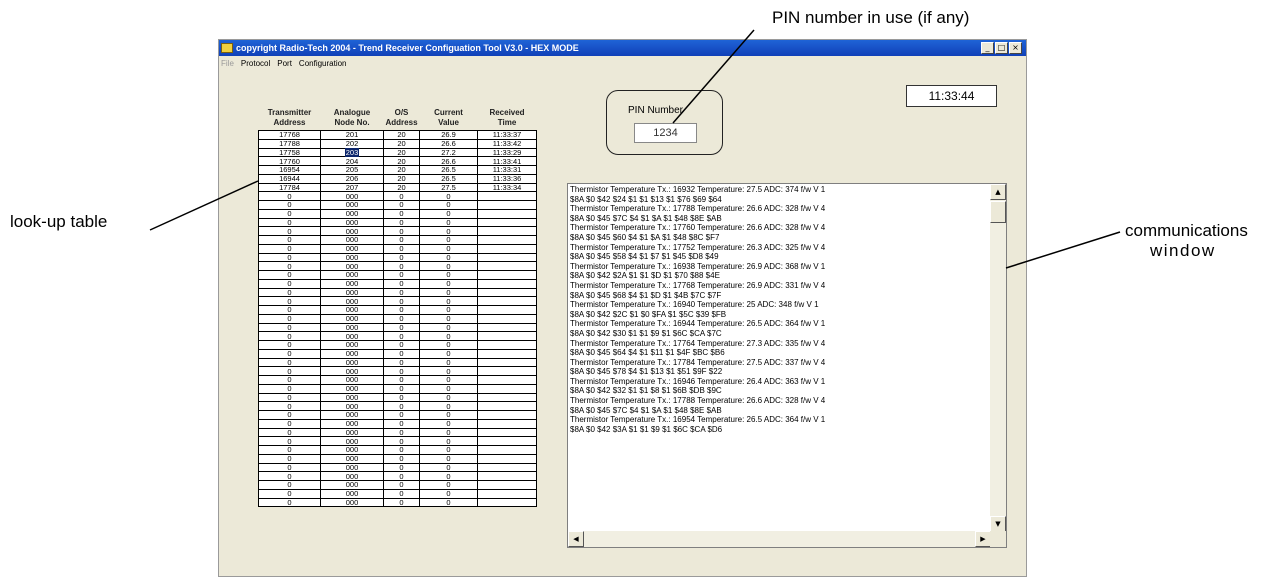  Describe the element at coordinates (352, 152) in the screenshot. I see `table-cell: 203` at that location.